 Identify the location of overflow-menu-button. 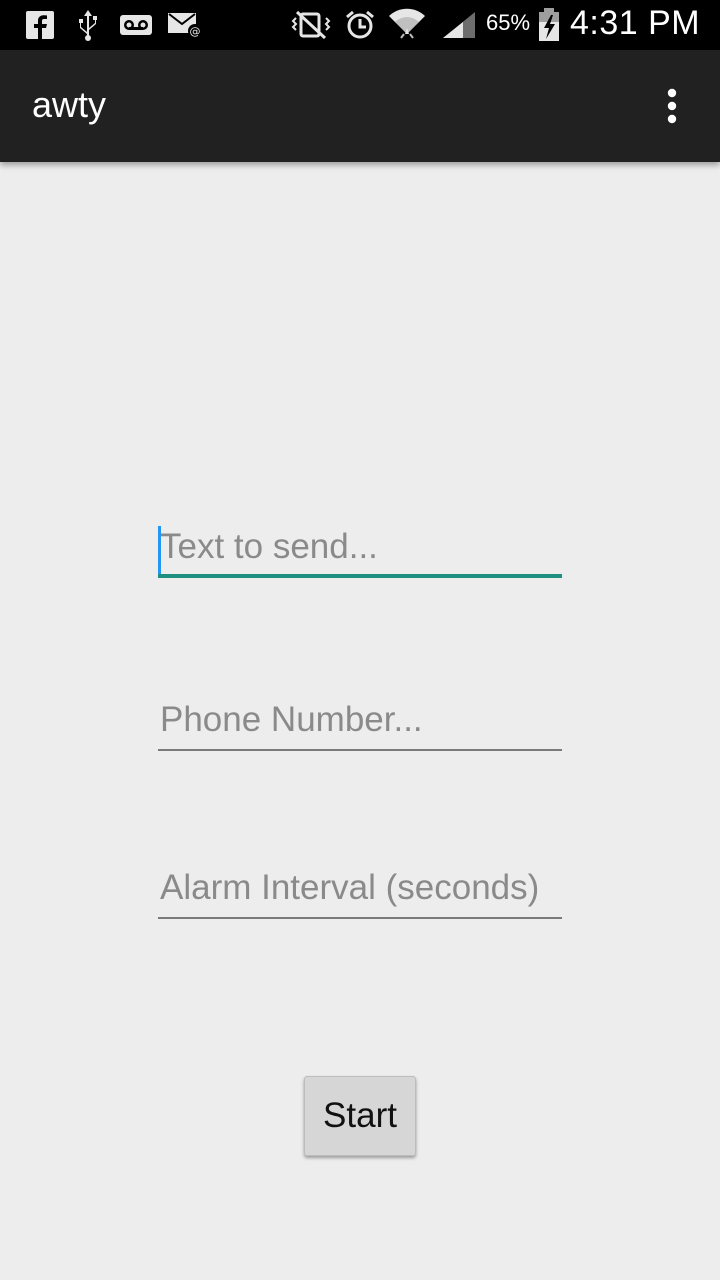
(672, 106).